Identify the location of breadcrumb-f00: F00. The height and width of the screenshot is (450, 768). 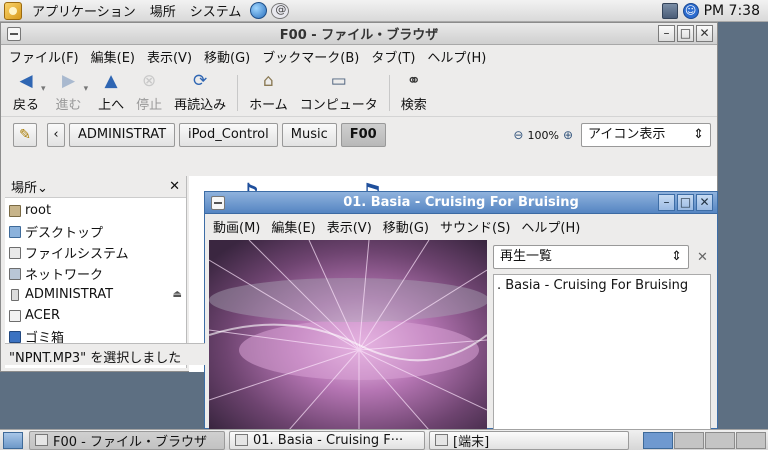
(363, 135).